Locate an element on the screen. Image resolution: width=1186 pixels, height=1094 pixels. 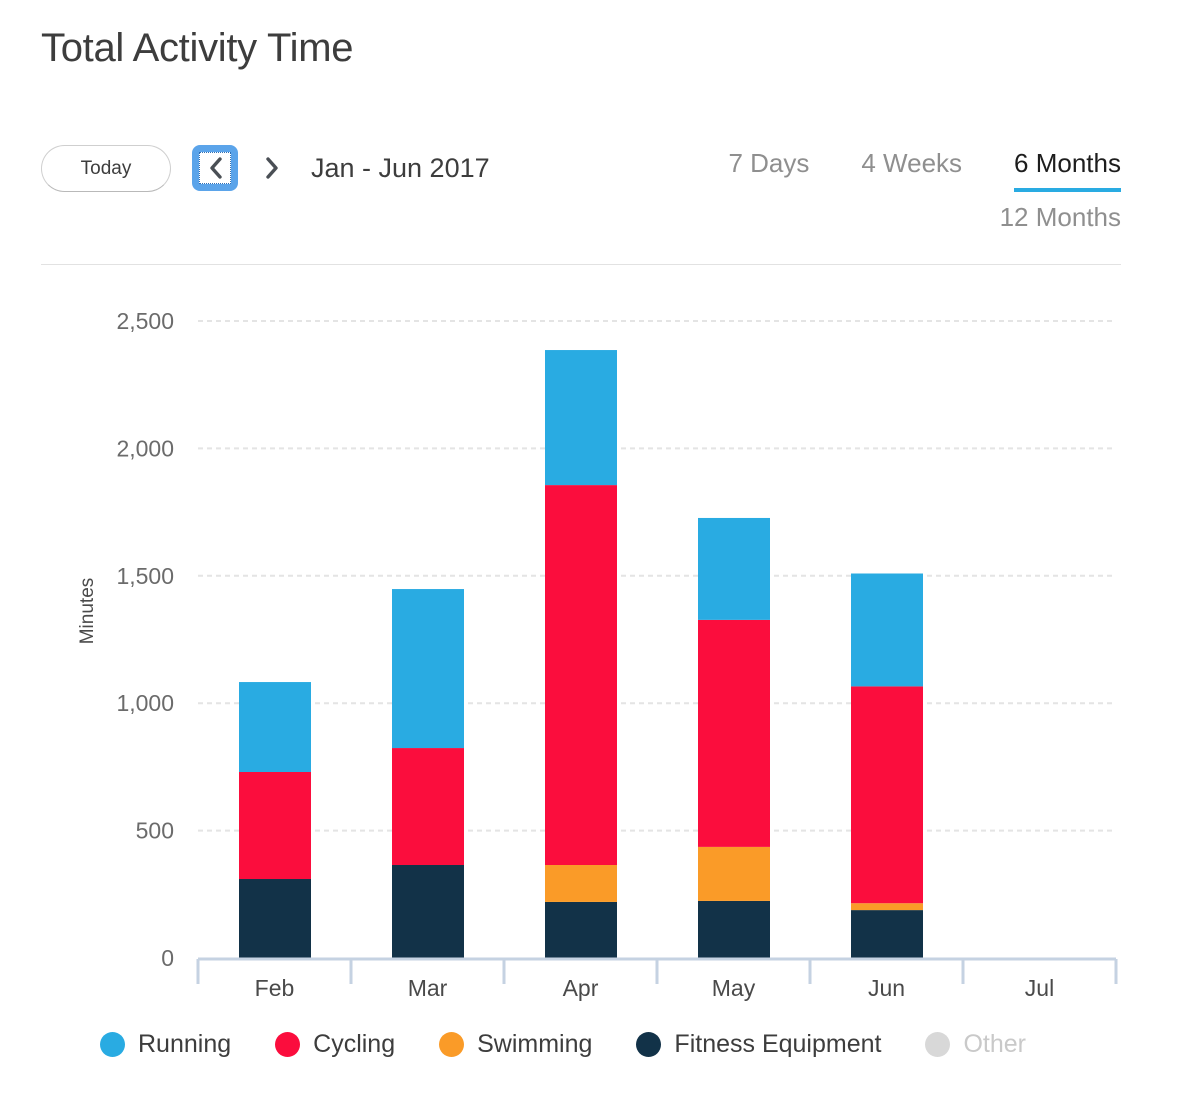
bar-group-mar is located at coordinates (428, 773).